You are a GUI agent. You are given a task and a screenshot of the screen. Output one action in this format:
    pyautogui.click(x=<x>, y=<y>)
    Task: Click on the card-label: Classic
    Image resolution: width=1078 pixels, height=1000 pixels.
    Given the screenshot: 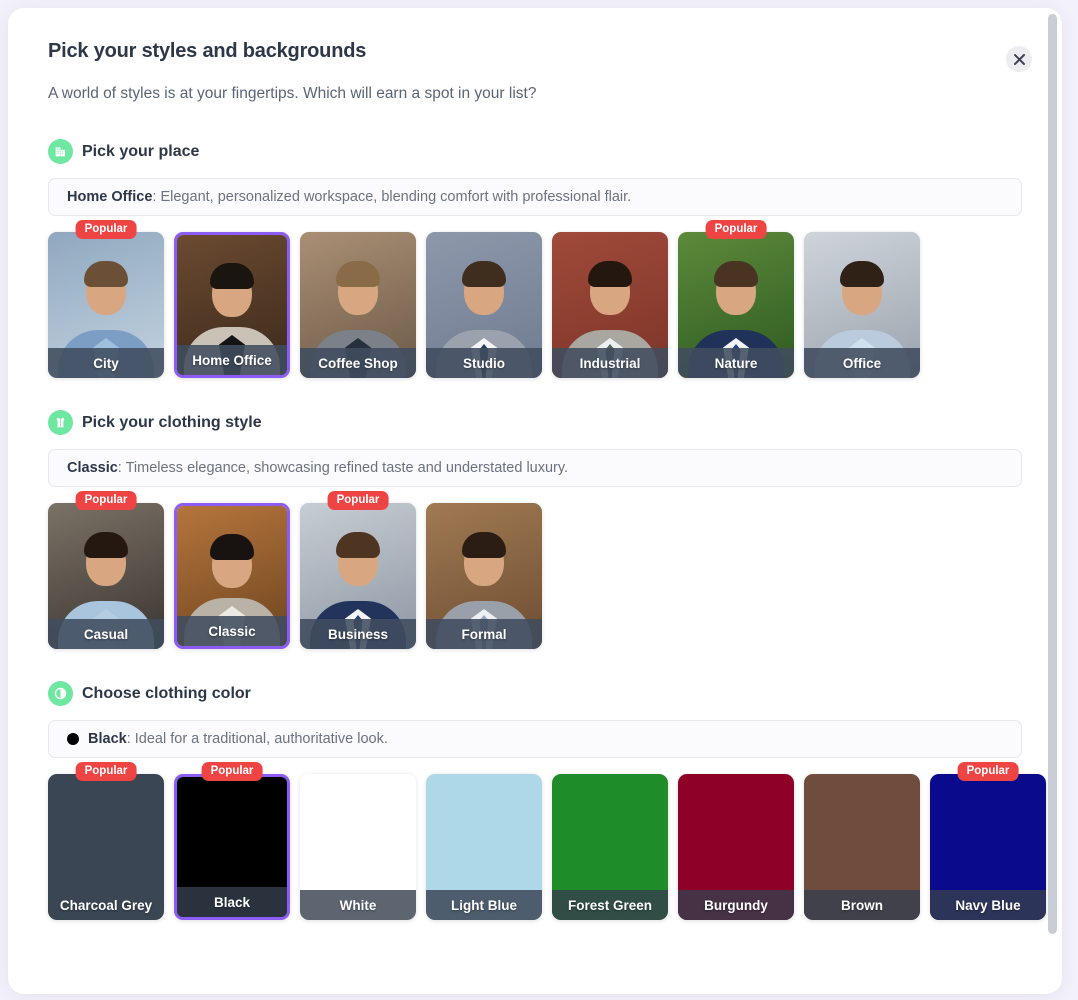 What is the action you would take?
    pyautogui.click(x=232, y=631)
    